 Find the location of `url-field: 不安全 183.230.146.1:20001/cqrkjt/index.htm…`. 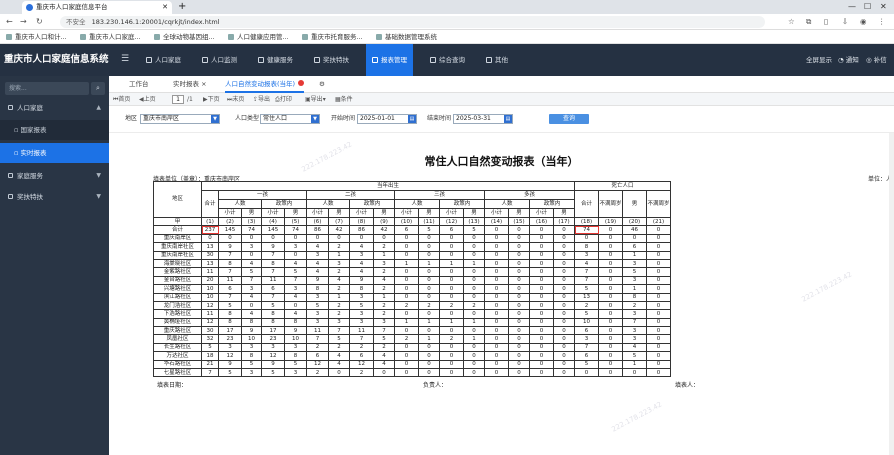

url-field: 不安全 183.230.146.1:20001/cqrkjt/index.htm… is located at coordinates (412, 22).